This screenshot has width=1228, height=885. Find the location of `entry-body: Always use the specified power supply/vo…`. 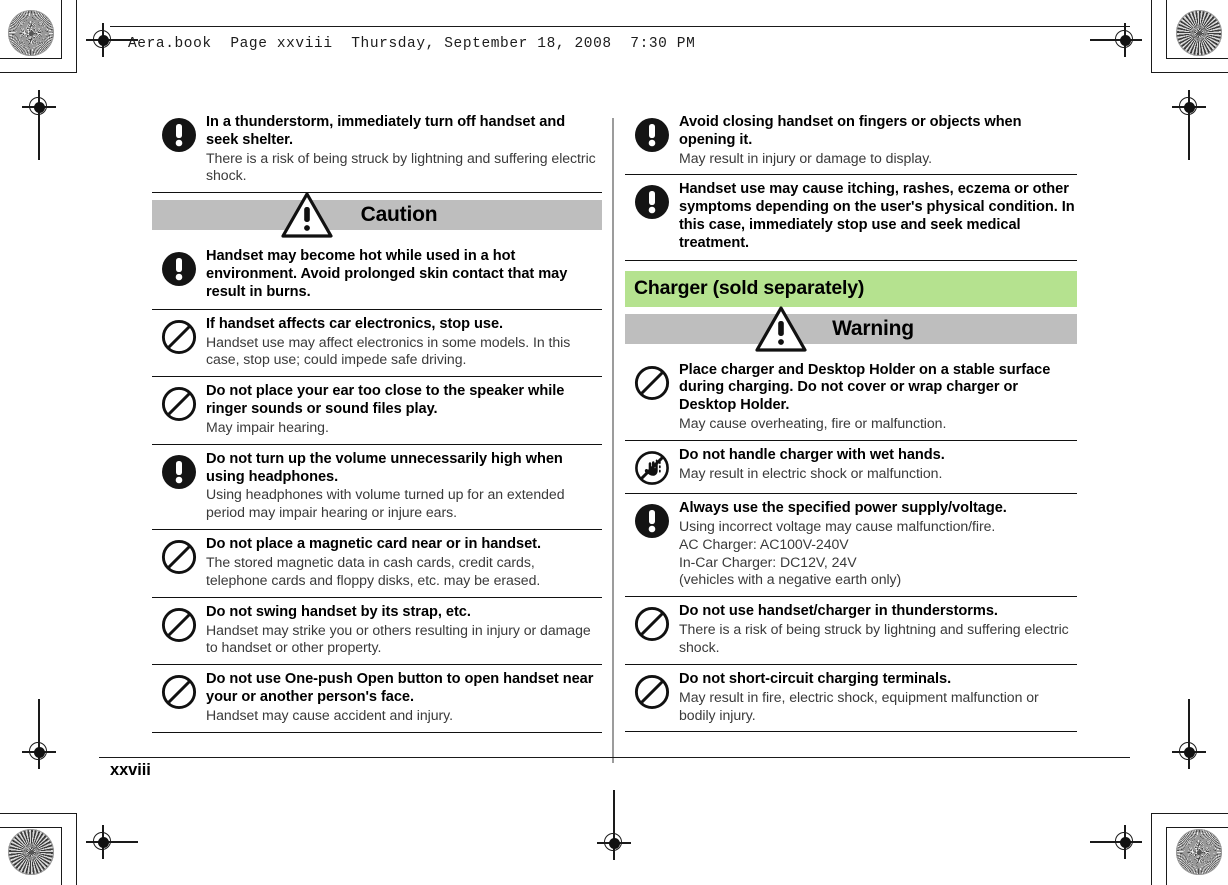

entry-body: Always use the specified power supply/vo… is located at coordinates (878, 544).